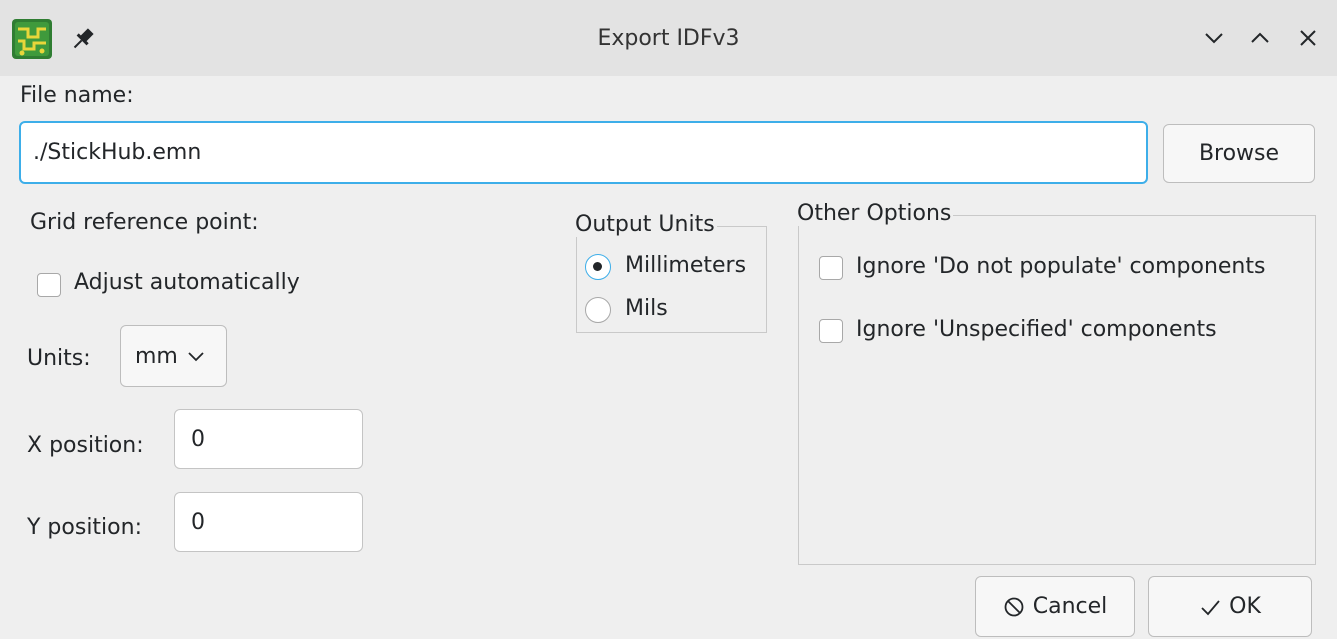  I want to click on ignore-dnp-checkbox, so click(831, 268).